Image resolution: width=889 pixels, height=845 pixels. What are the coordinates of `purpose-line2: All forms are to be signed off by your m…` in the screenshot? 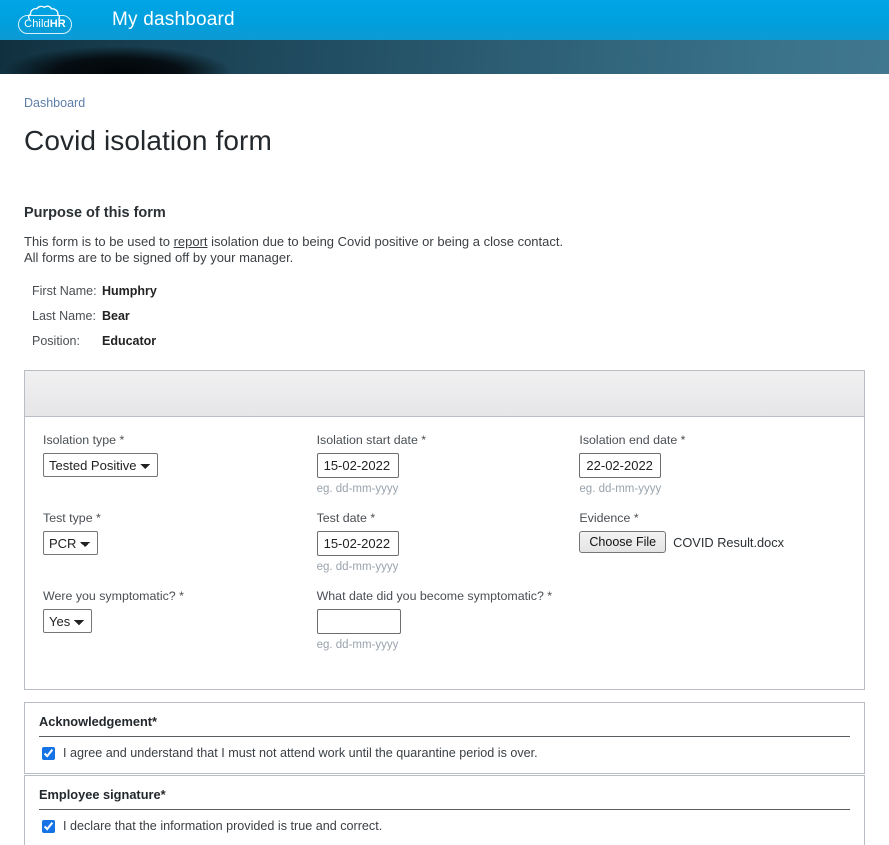 It's located at (159, 257).